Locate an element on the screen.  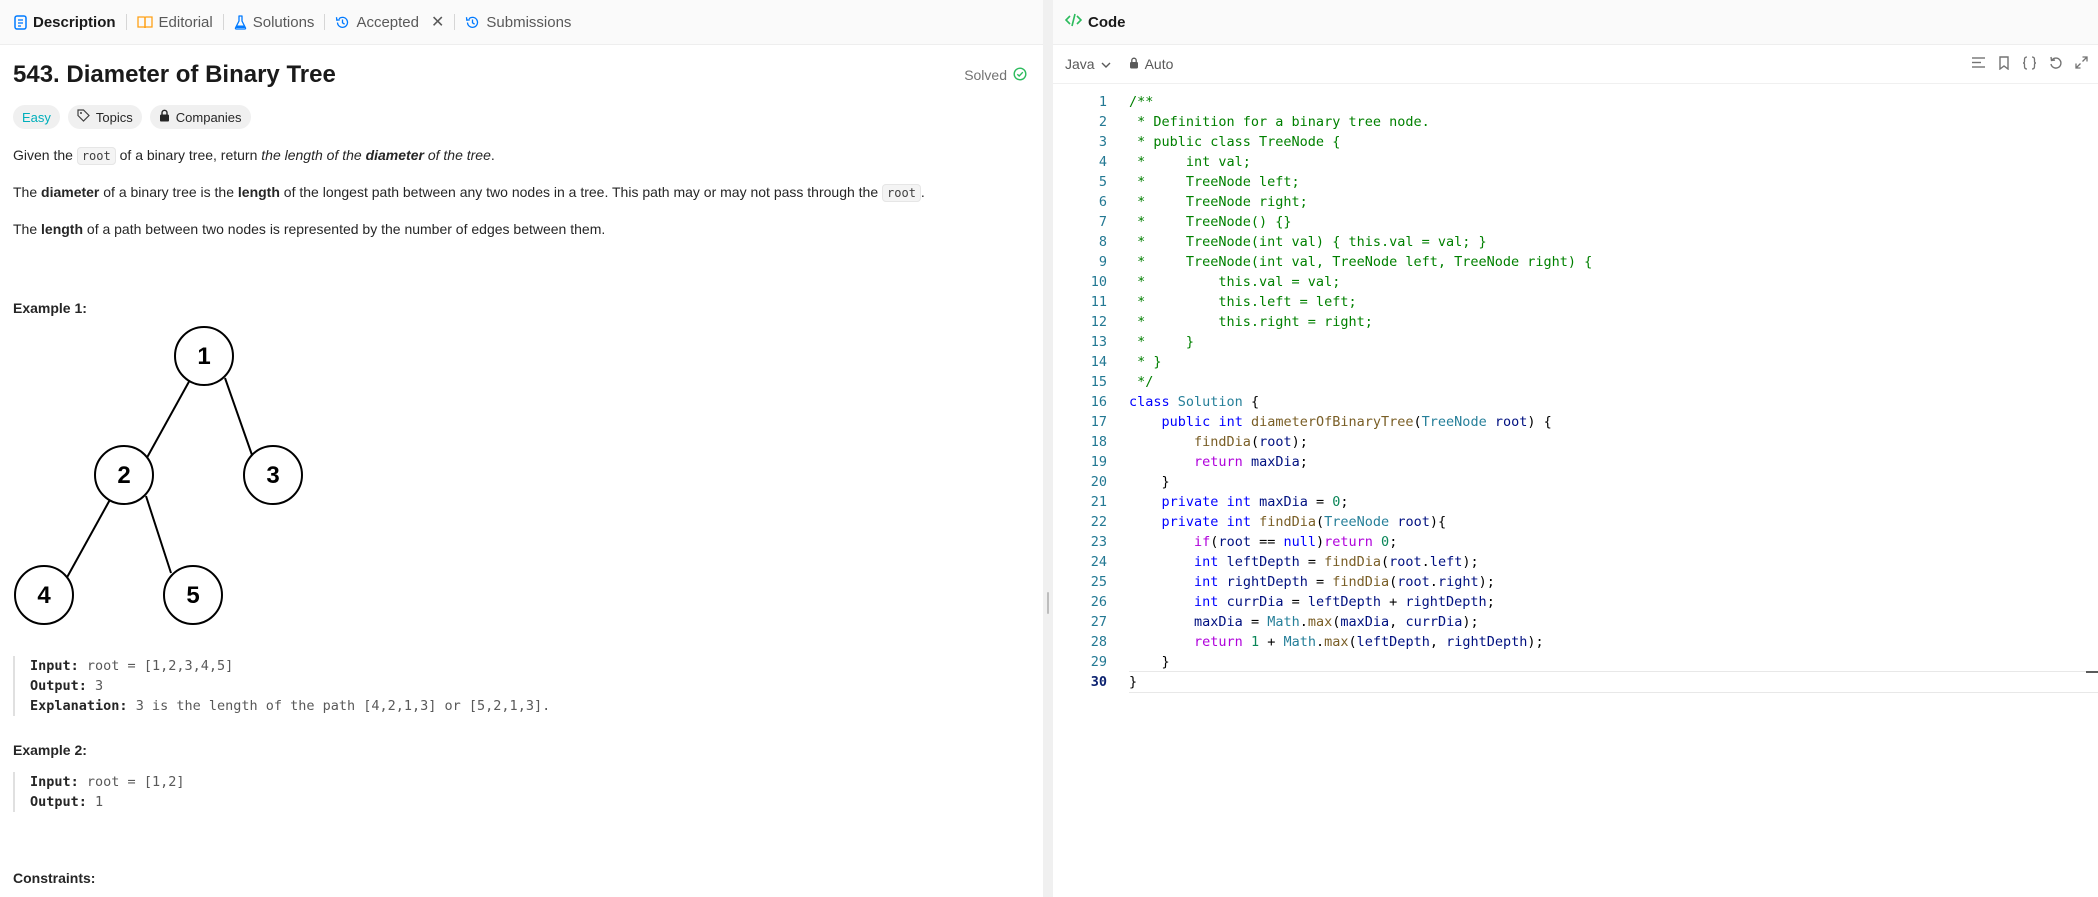
language-select: Java is located at coordinates (1088, 64).